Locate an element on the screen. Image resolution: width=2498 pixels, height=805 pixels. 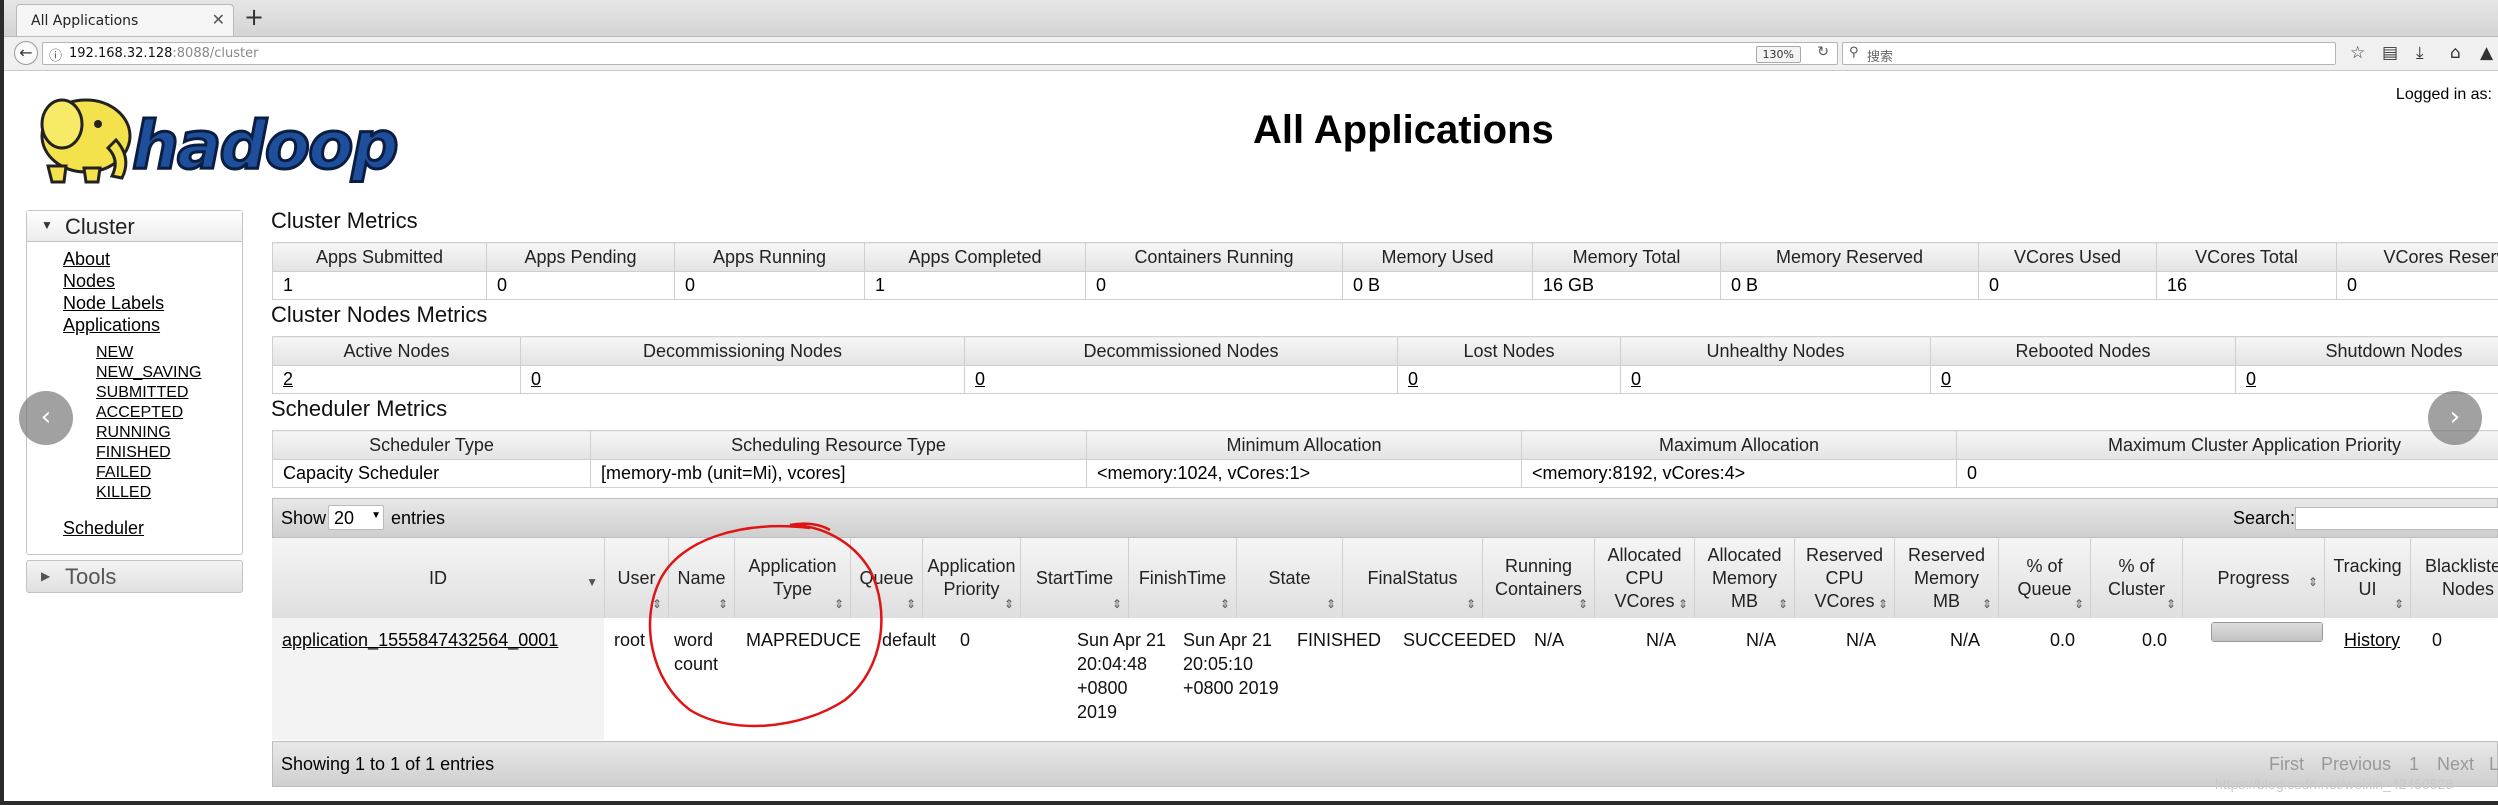
nav-state-killed: KILLED is located at coordinates (123, 493).